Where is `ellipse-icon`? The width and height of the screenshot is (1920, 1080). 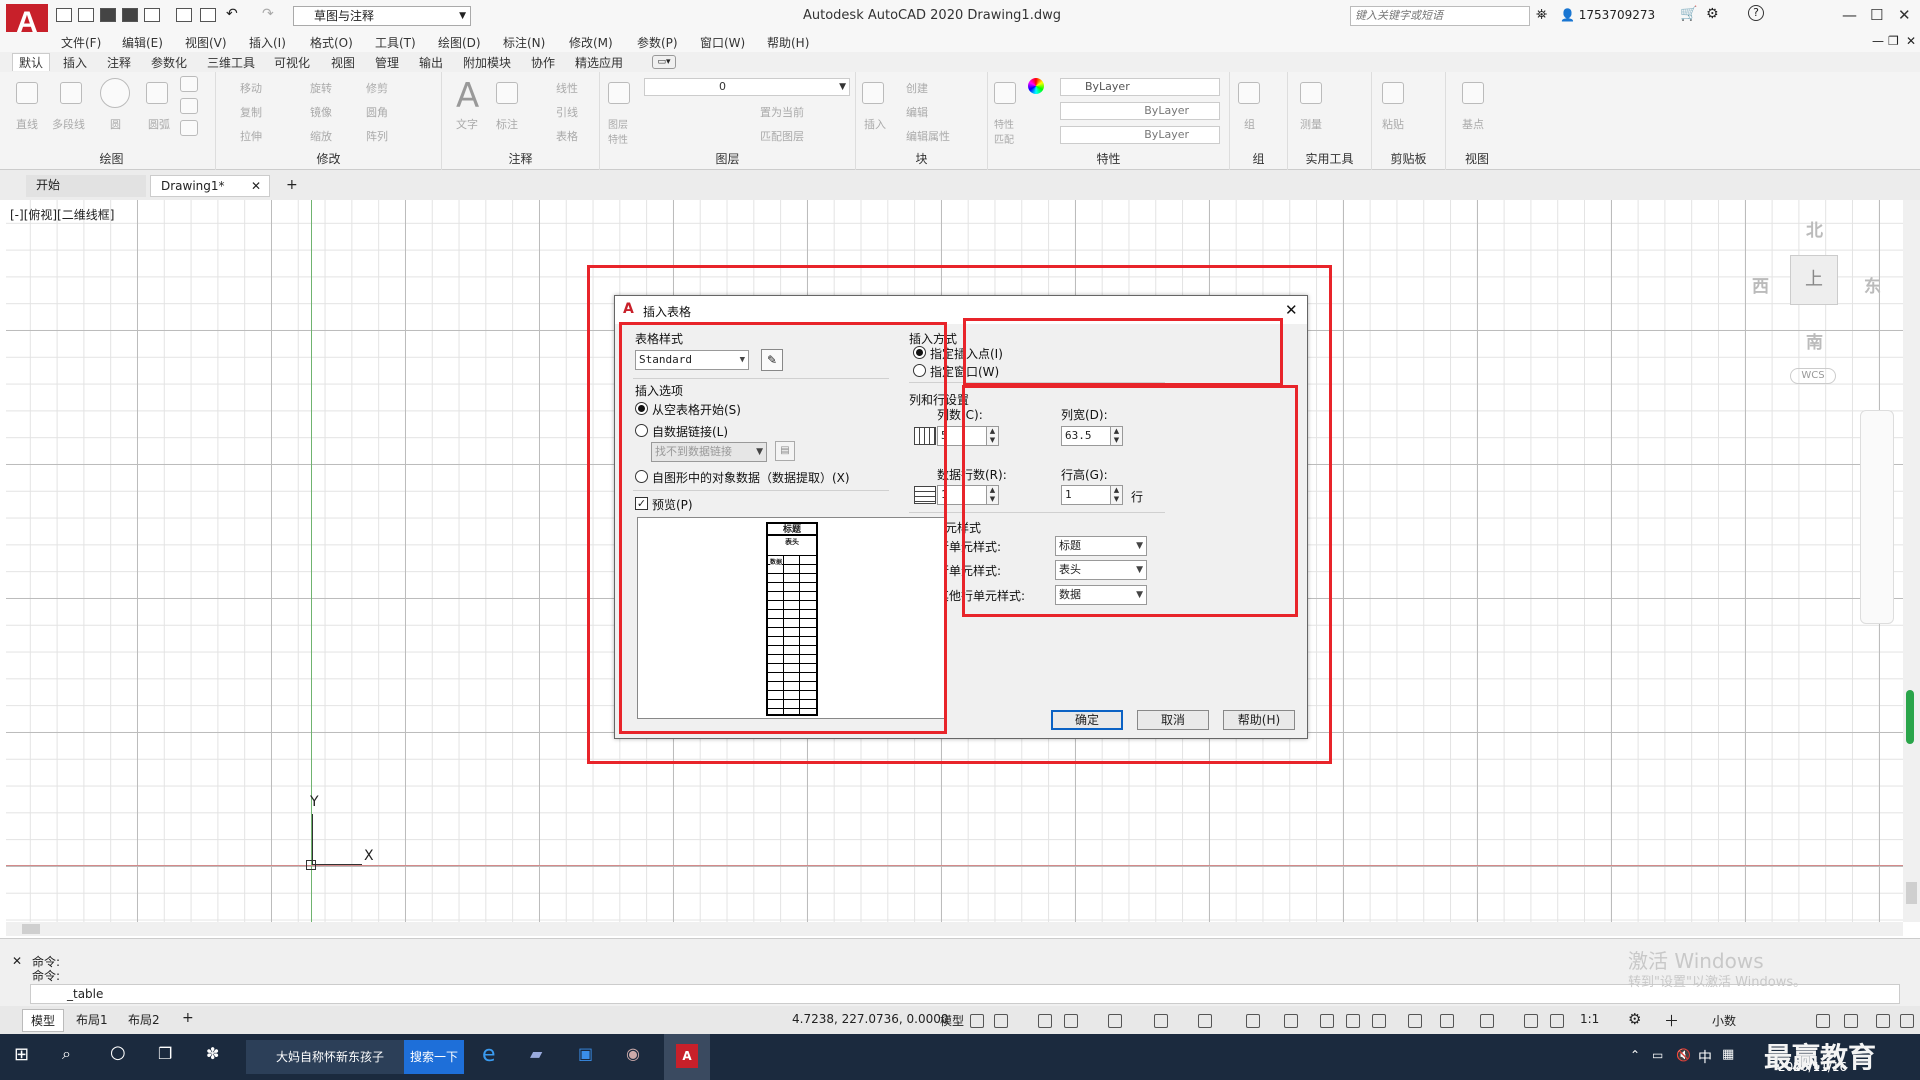
ellipse-icon is located at coordinates (189, 128).